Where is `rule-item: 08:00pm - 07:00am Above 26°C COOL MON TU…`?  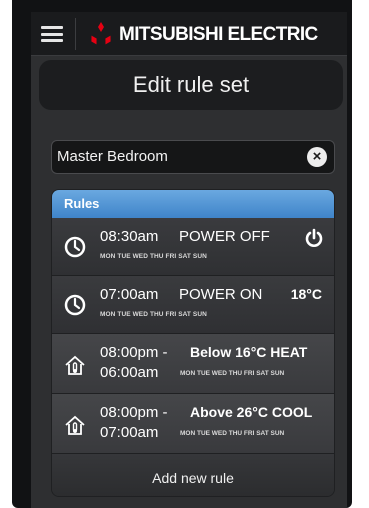
rule-item: 08:00pm - 07:00am Above 26°C COOL MON TU… is located at coordinates (193, 424).